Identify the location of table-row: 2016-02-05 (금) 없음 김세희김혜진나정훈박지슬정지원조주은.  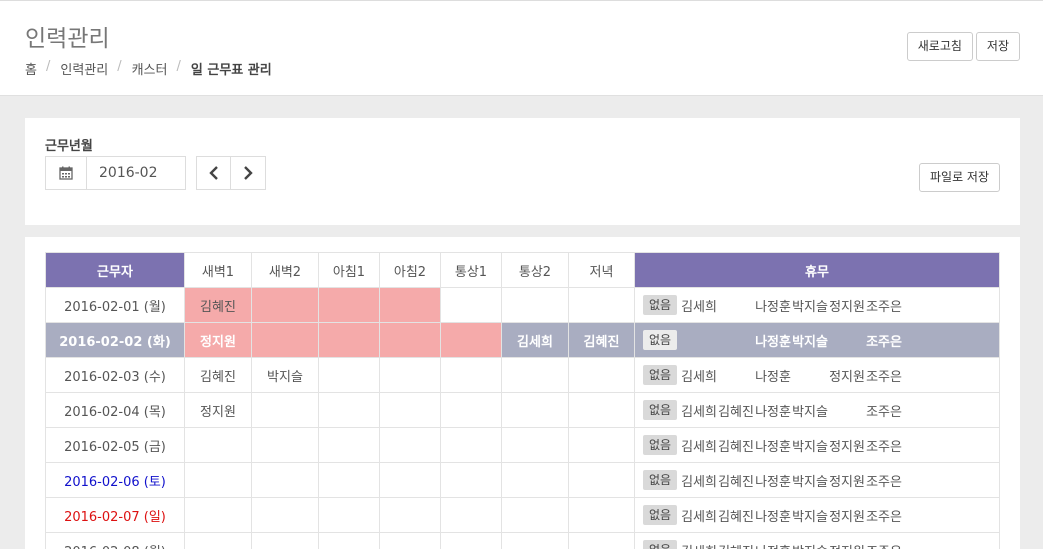
(522, 445).